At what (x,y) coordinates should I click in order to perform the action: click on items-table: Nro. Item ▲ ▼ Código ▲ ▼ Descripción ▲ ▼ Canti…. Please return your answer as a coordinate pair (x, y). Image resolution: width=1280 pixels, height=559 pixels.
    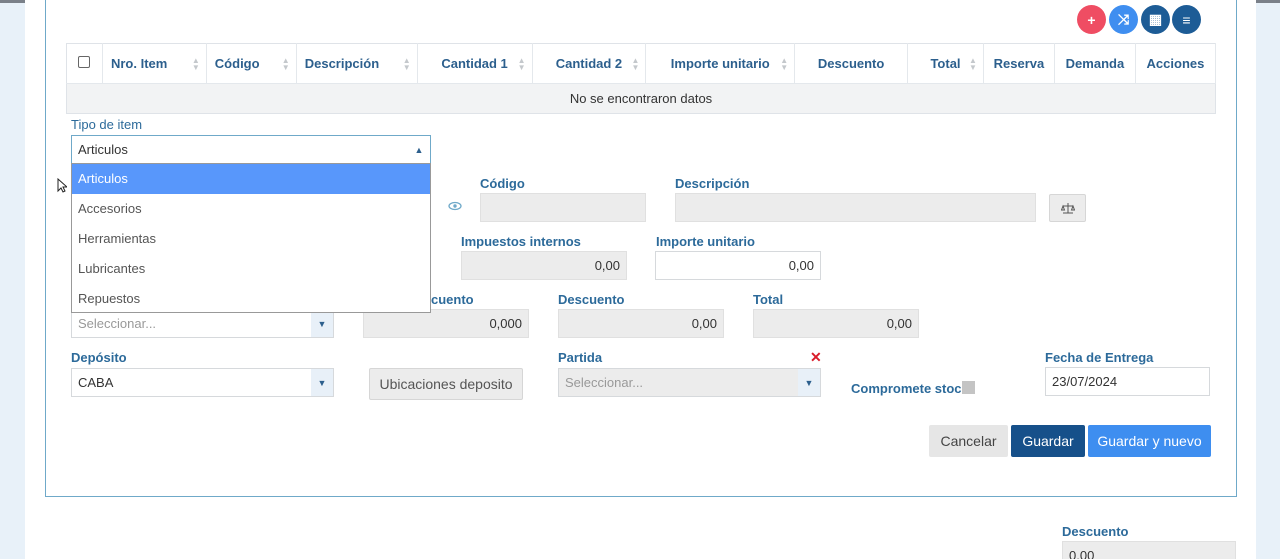
    Looking at the image, I should click on (641, 78).